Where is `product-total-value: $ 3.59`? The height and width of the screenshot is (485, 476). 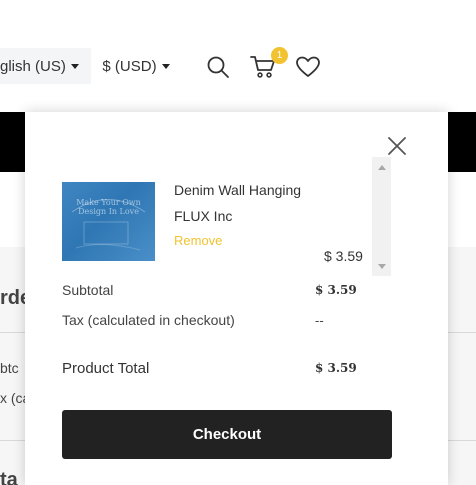
product-total-value: $ 3.59 is located at coordinates (336, 368).